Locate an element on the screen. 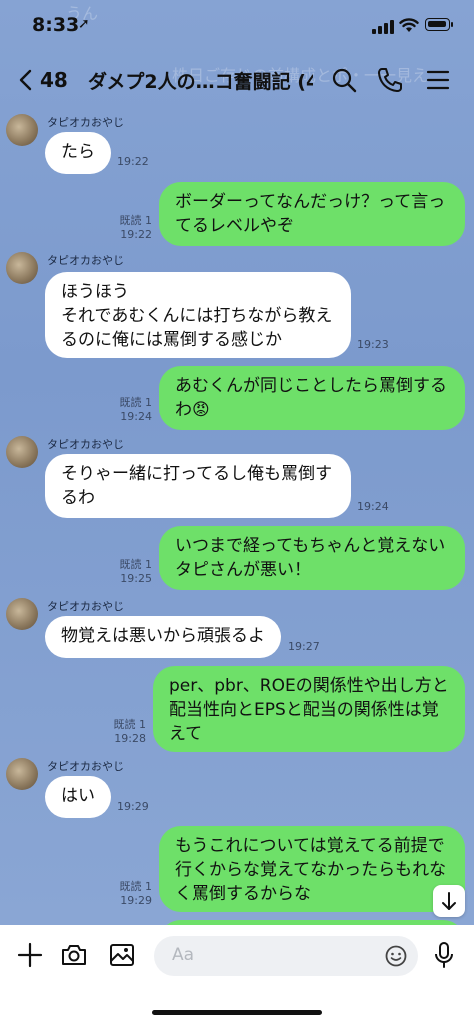 This screenshot has height=1024, width=474. cellular-signal-icon is located at coordinates (383, 27).